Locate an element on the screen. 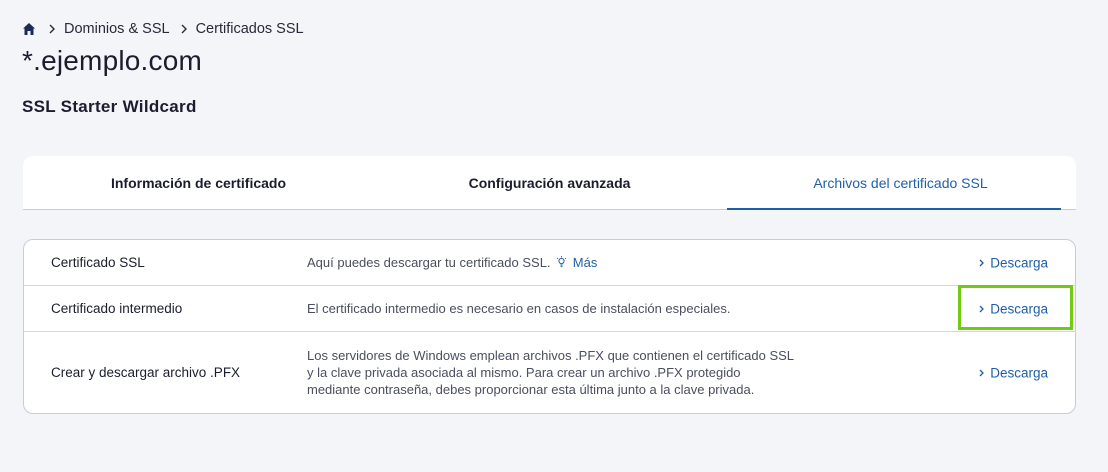  home-icon is located at coordinates (29, 29).